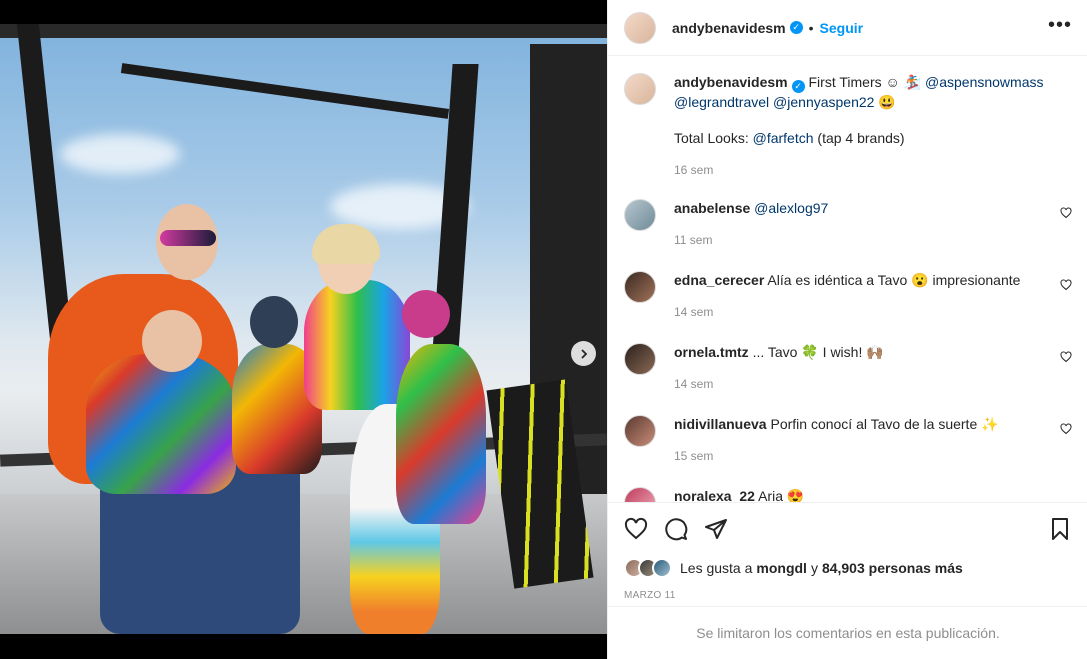 The image size is (1087, 659). I want to click on comment-item: ornela.tmtz ... Tavo 🍀 I wish! 🙌🏽 14 sem, so click(848, 368).